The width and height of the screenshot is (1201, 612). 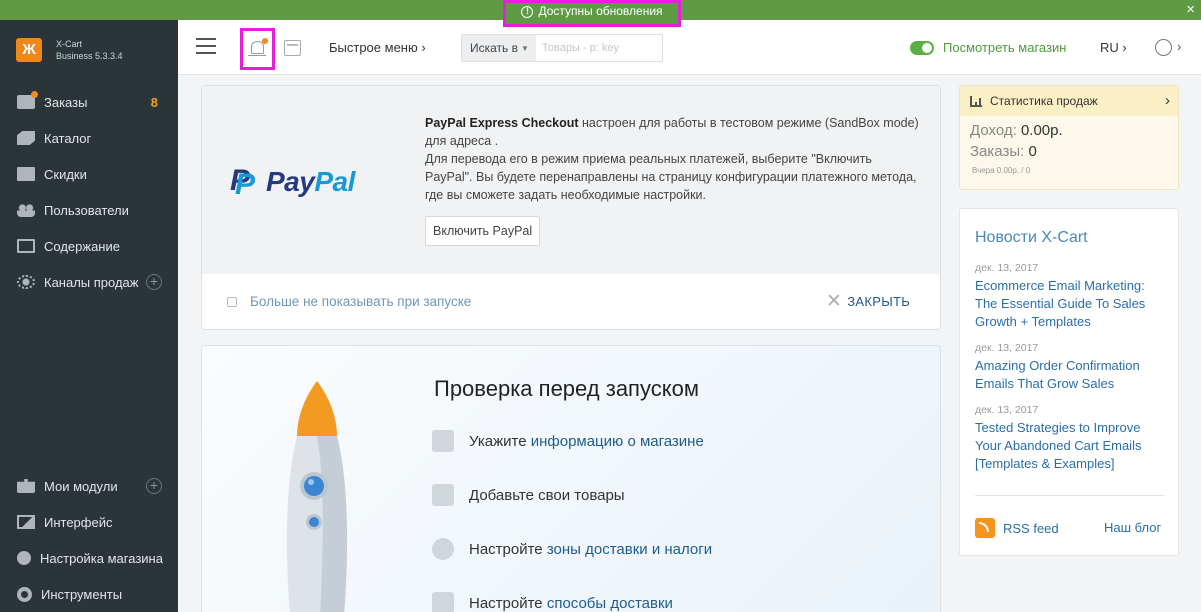 I want to click on add-sales-channel-button: +, so click(x=154, y=282).